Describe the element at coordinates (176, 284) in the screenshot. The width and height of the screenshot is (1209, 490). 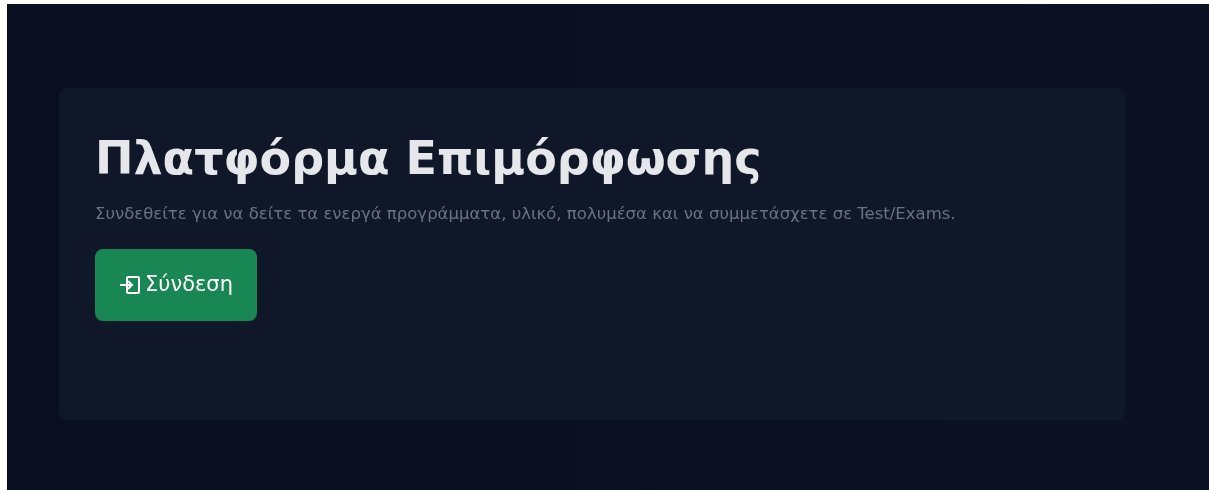
I see `login-button: Σύνδεση` at that location.